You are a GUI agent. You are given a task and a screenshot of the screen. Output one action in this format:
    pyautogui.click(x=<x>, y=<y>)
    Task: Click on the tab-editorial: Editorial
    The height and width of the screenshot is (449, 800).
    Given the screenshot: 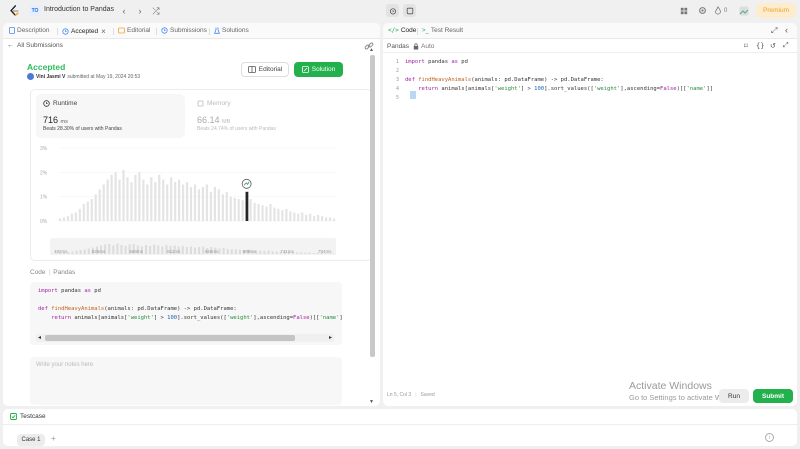 What is the action you would take?
    pyautogui.click(x=134, y=30)
    